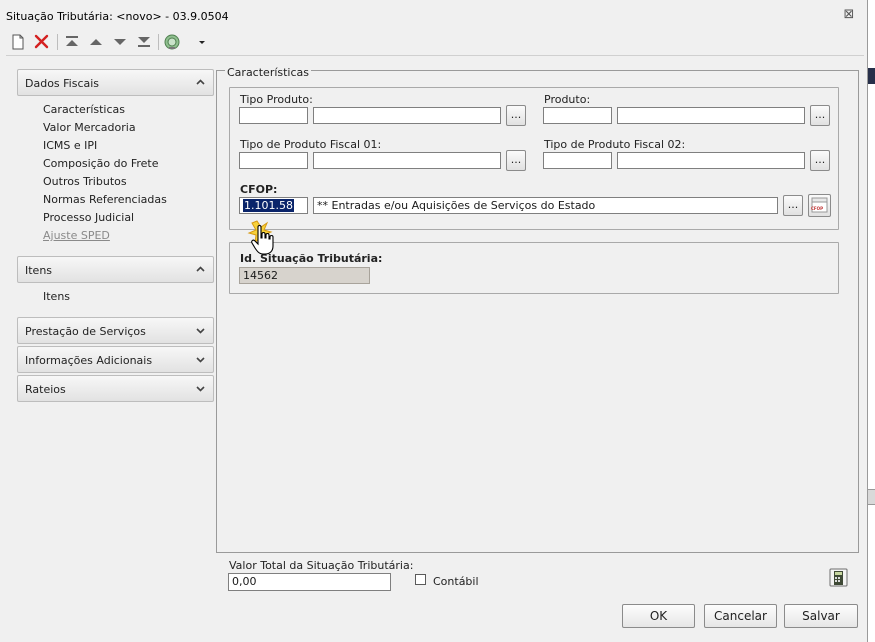  Describe the element at coordinates (70, 145) in the screenshot. I see `sidebar-item-icms-ipi: ICMS e IPI` at that location.